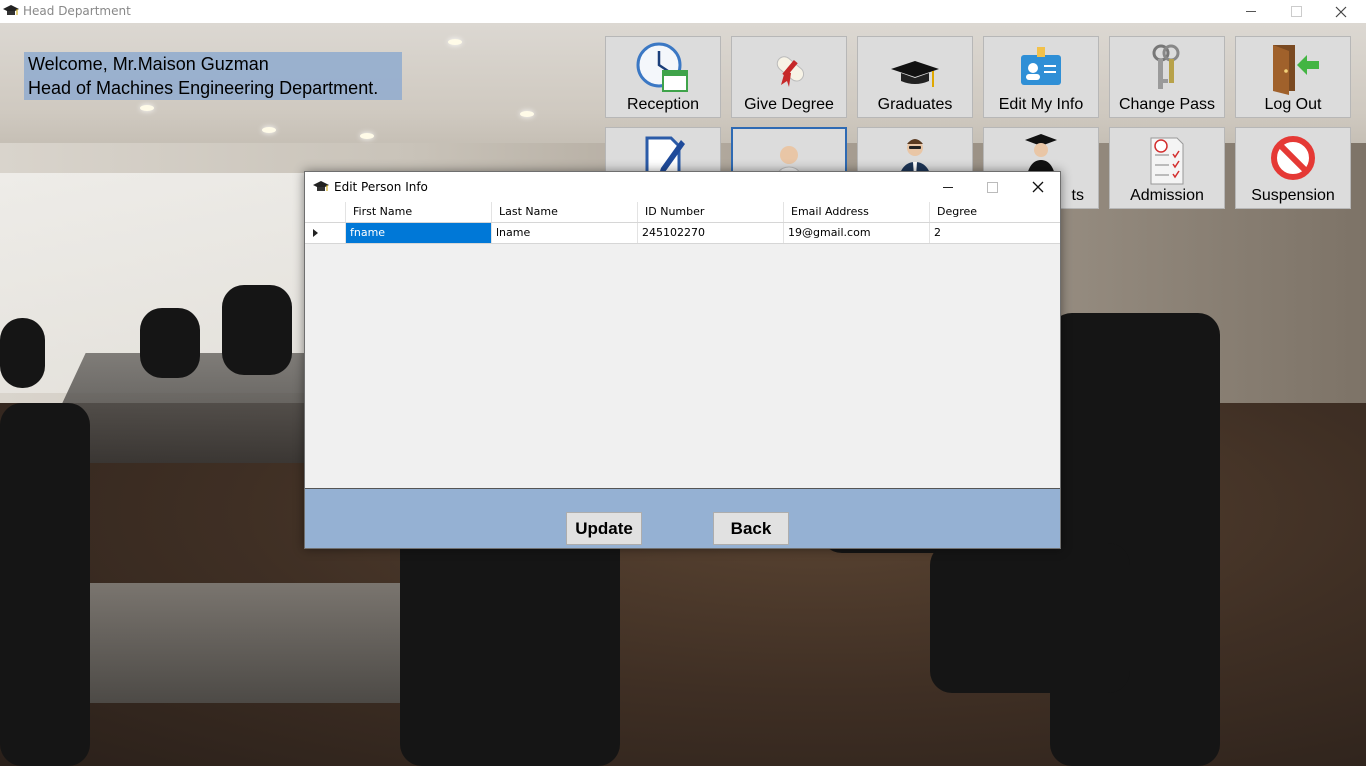  What do you see at coordinates (77, 11) in the screenshot?
I see `window-title: Head Department` at bounding box center [77, 11].